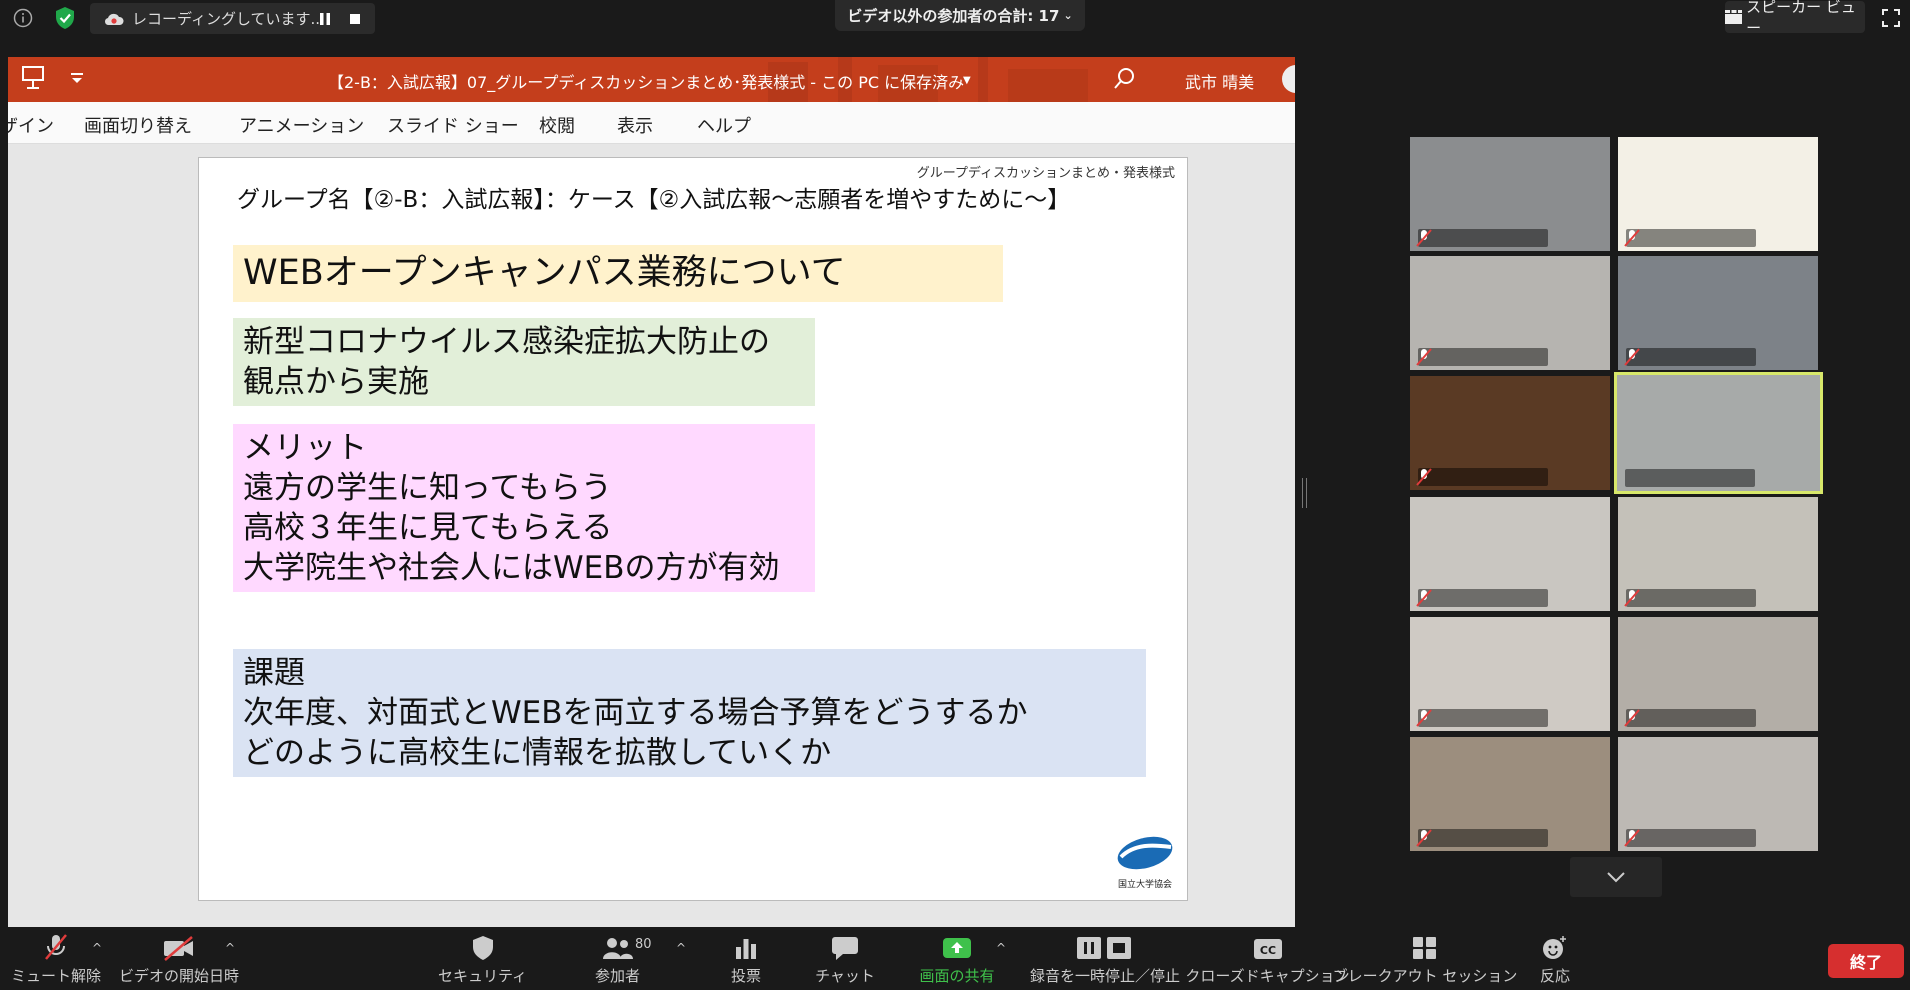 The image size is (1910, 990). I want to click on search-icon, so click(1125, 81).